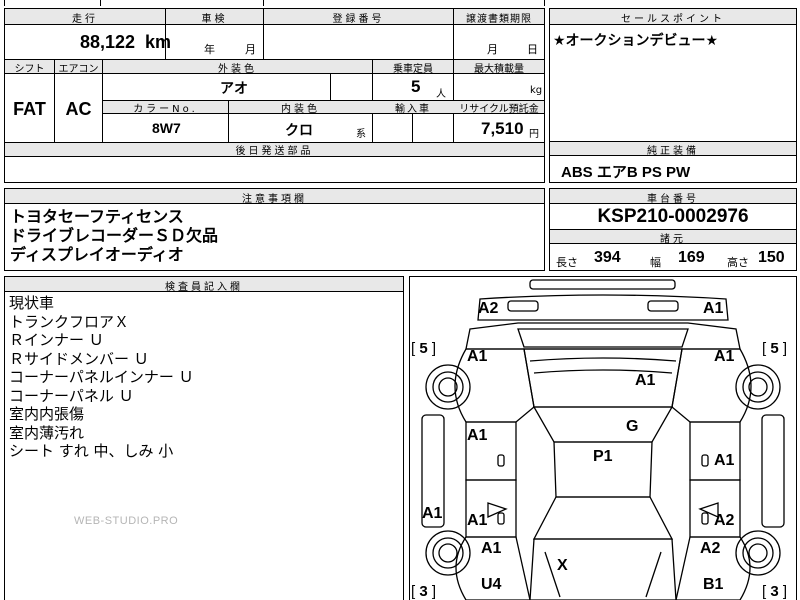 The height and width of the screenshot is (600, 800). I want to click on mark-roof: P1, so click(603, 456).